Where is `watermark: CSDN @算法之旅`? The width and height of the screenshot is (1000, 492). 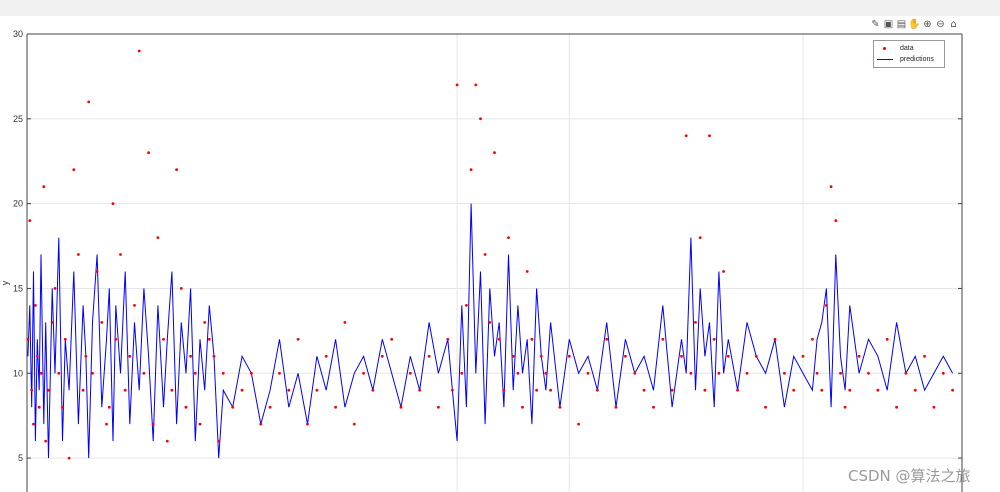
watermark: CSDN @算法之旅 is located at coordinates (909, 476).